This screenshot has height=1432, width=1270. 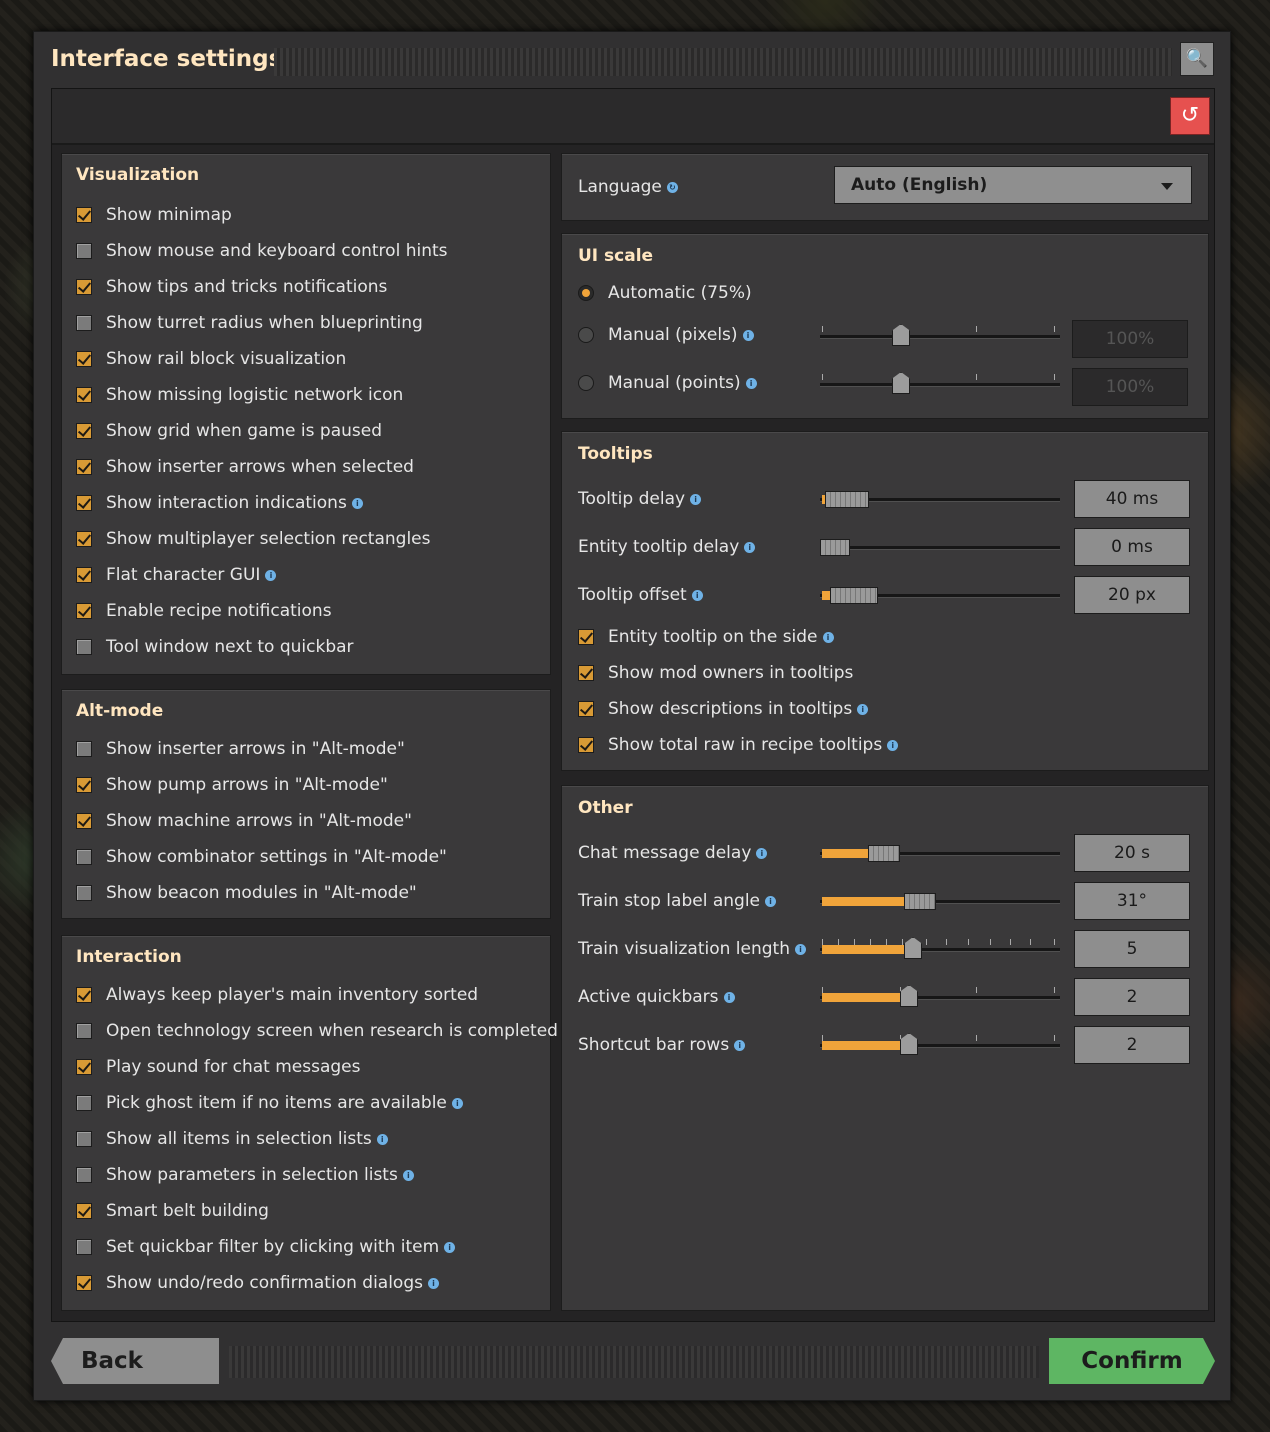 What do you see at coordinates (1132, 1361) in the screenshot?
I see `confirm-button: Confirm` at bounding box center [1132, 1361].